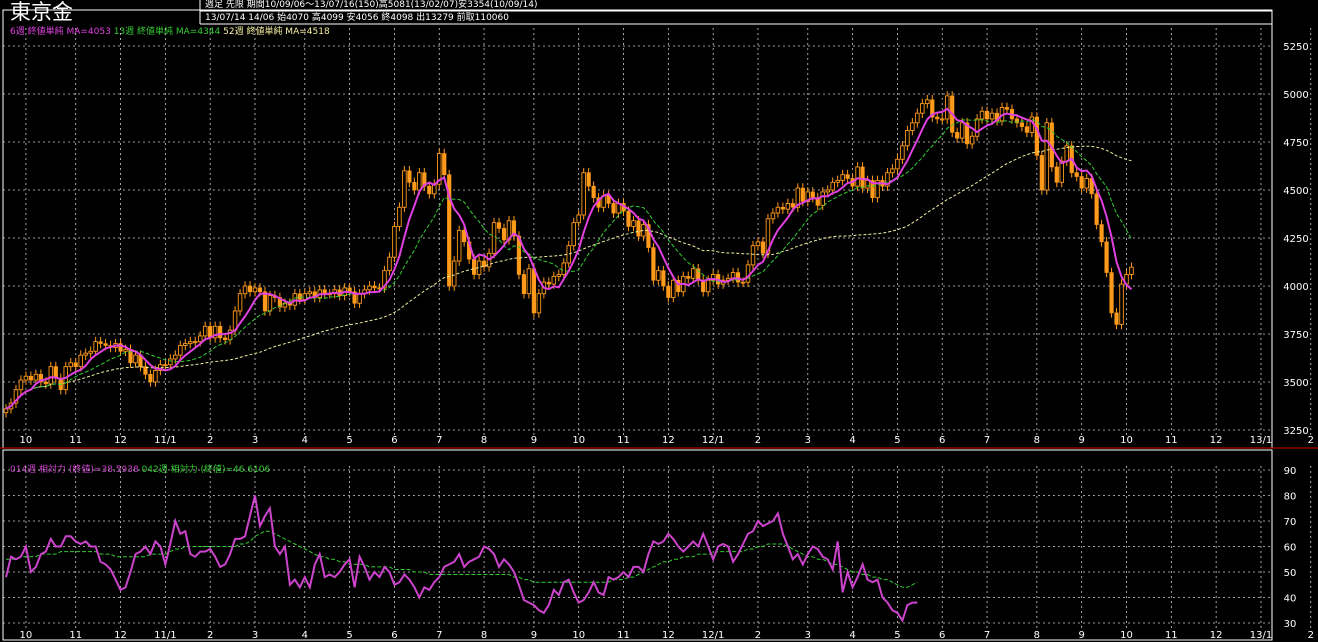 This screenshot has width=1318, height=642. What do you see at coordinates (1261, 440) in the screenshot?
I see `price-x-label: 13/1` at bounding box center [1261, 440].